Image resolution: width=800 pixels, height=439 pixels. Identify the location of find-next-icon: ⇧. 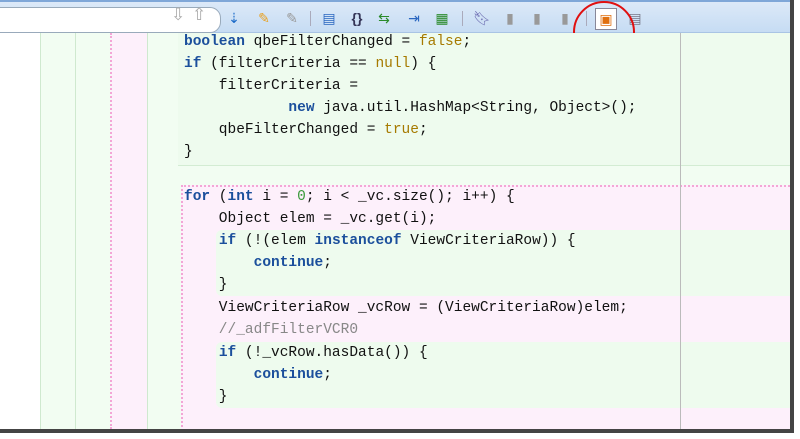
(199, 15).